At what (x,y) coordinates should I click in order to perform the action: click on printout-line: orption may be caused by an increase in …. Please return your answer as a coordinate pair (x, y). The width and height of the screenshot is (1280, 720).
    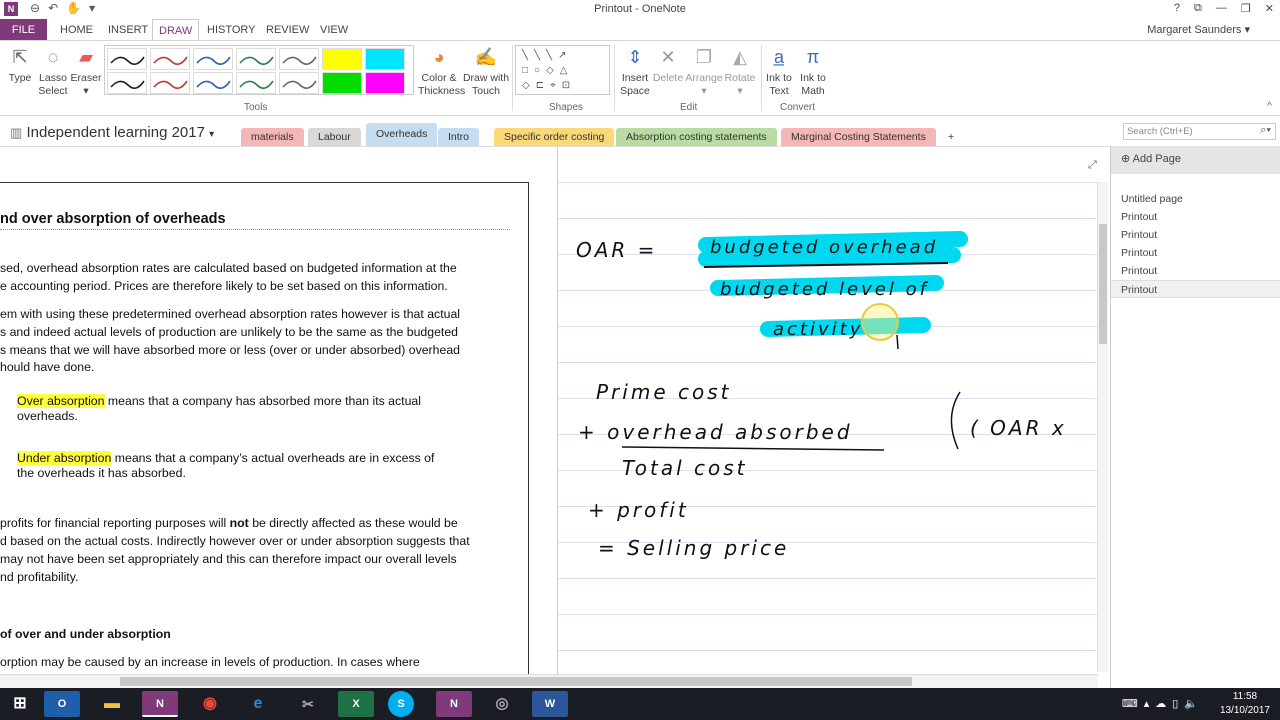
    Looking at the image, I should click on (210, 662).